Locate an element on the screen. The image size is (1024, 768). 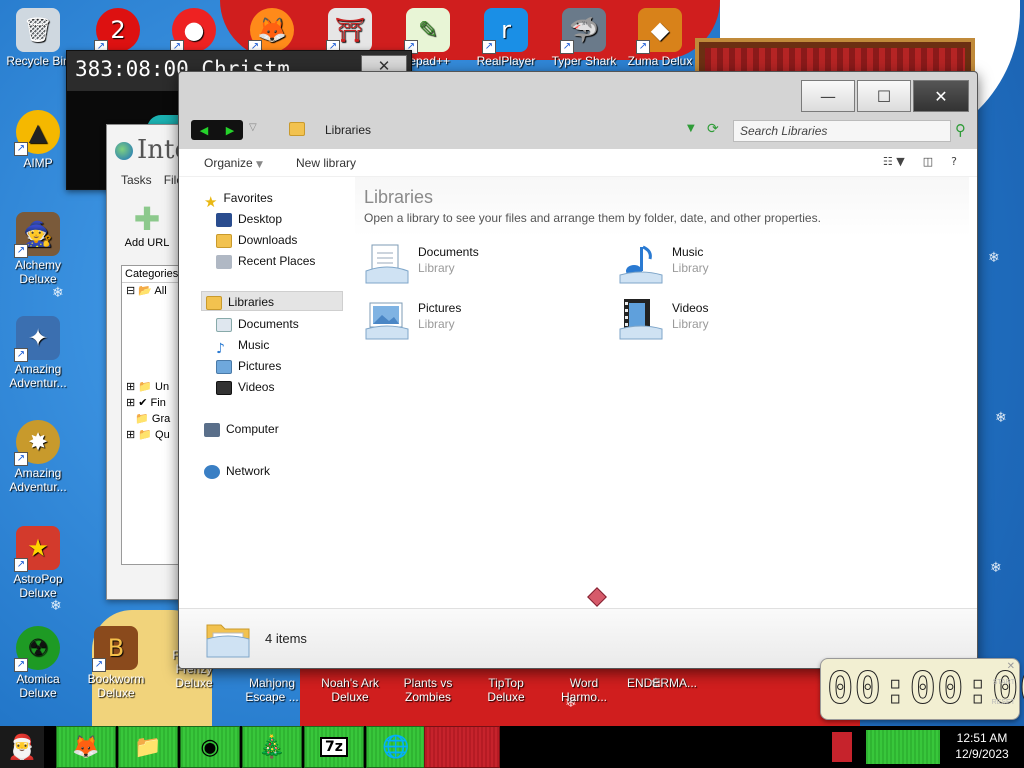
nav-desktop: Desktop is located at coordinates (249, 219).